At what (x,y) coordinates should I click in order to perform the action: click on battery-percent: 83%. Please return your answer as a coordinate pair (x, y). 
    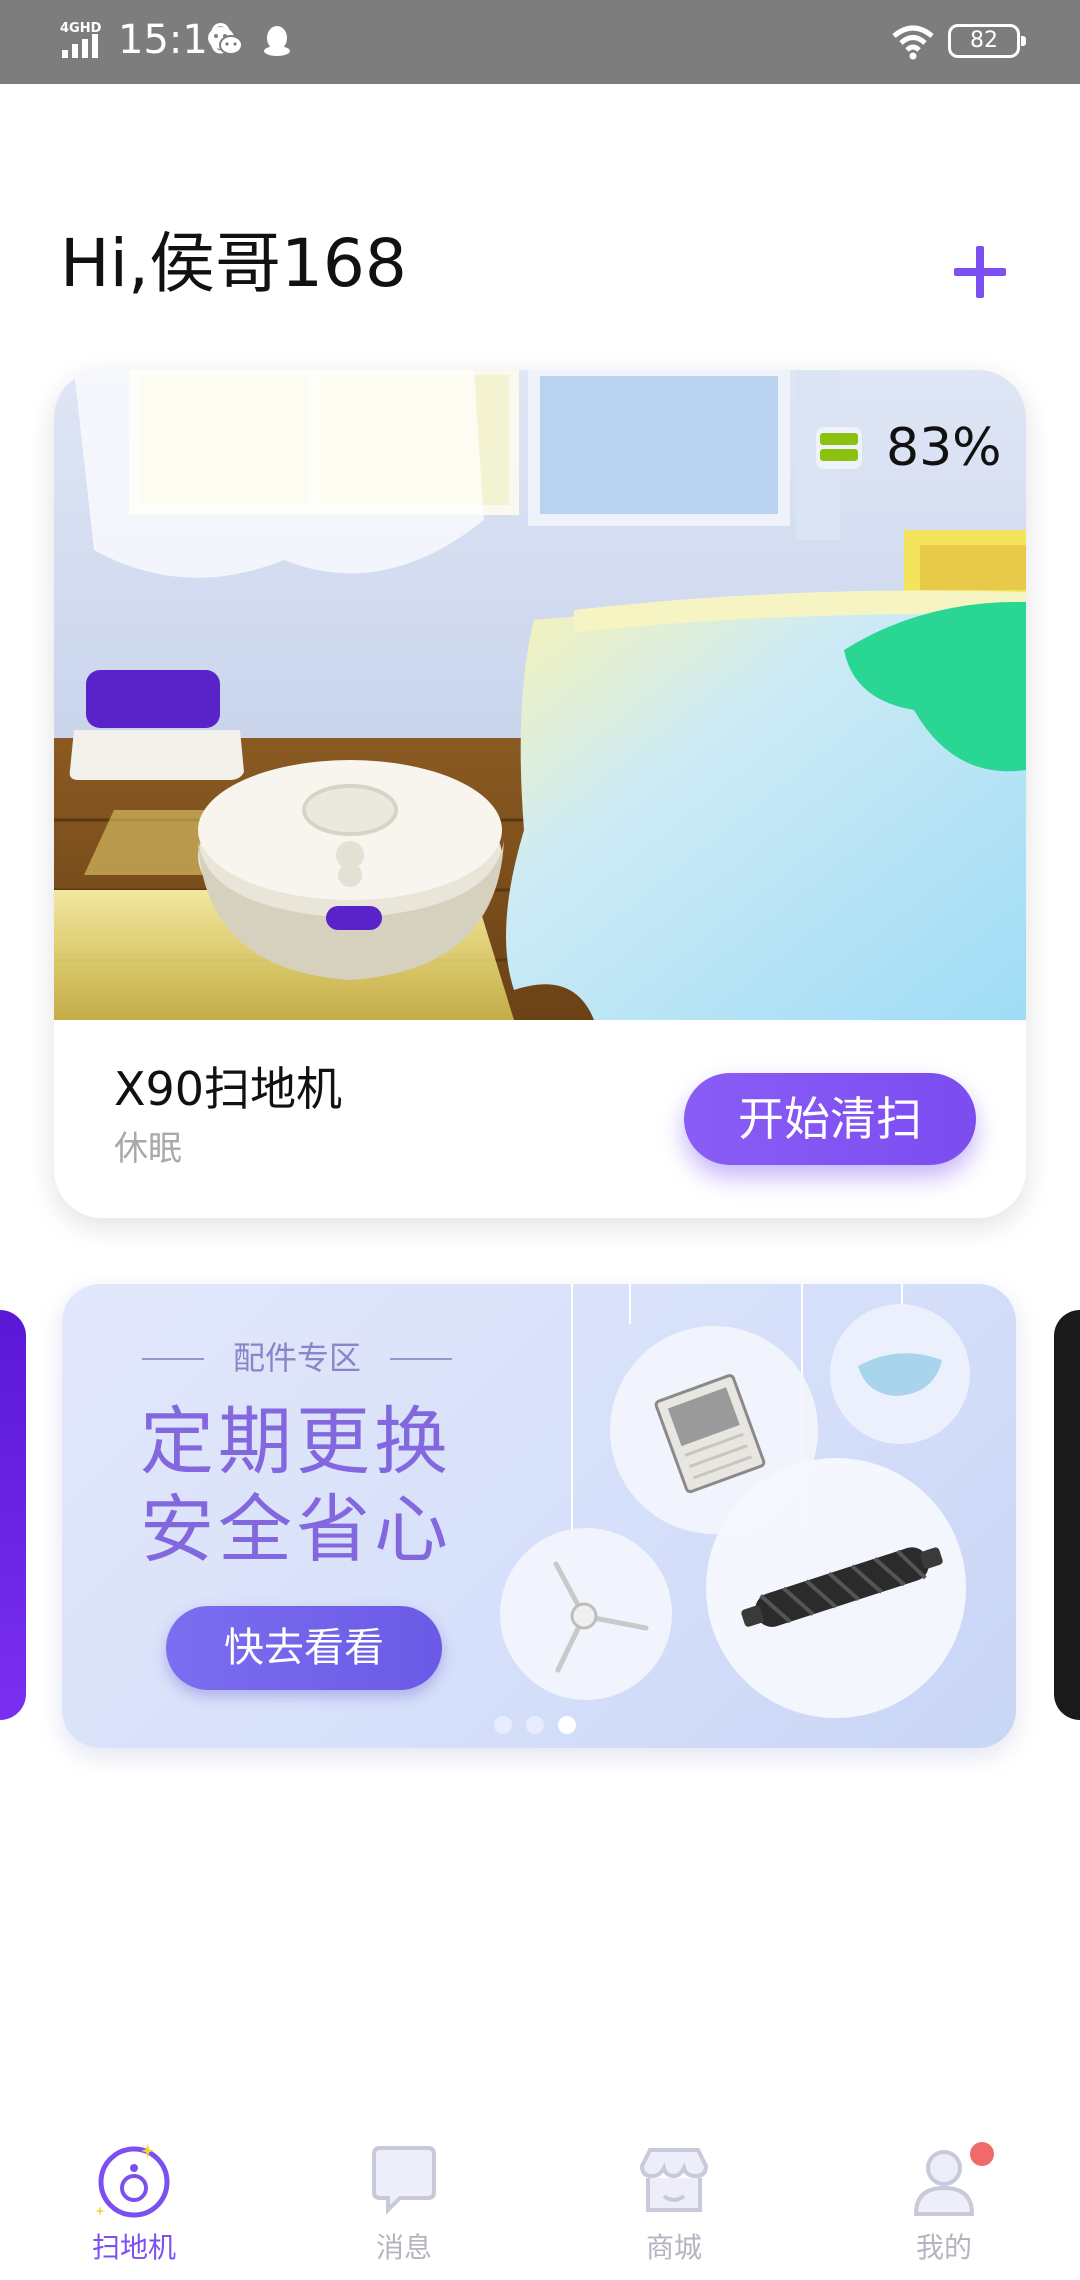
    Looking at the image, I should click on (944, 448).